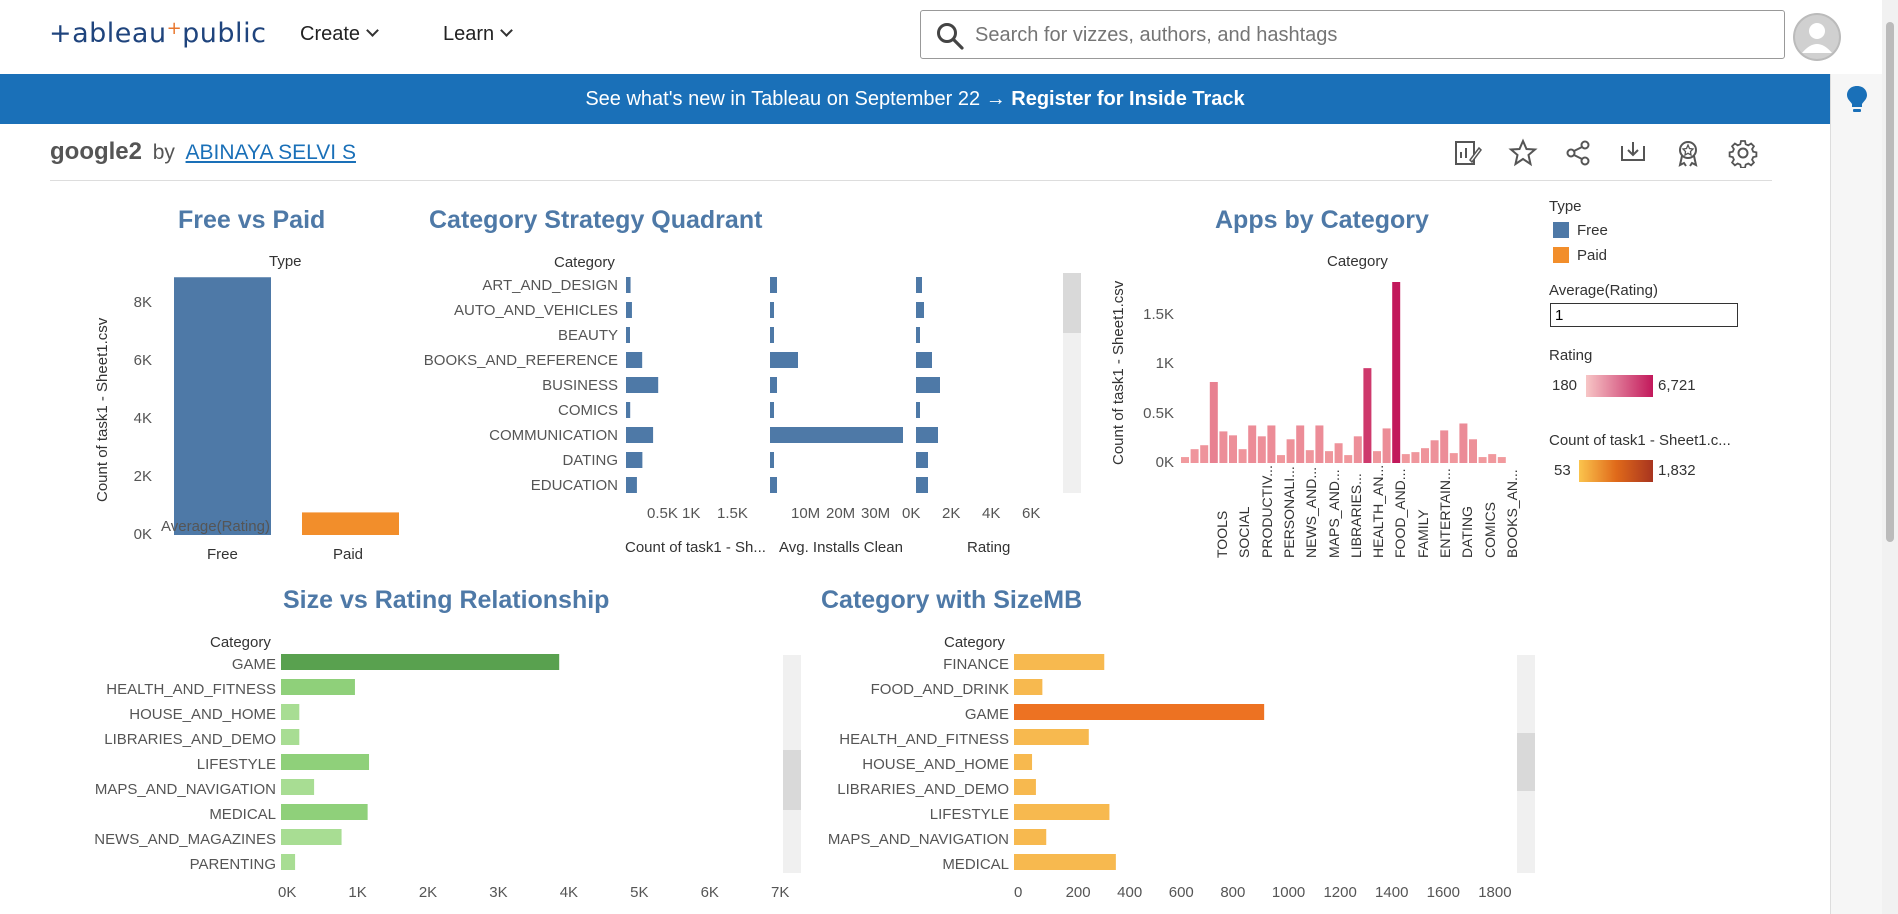 This screenshot has height=914, width=1898. I want to click on learn-menu: Learn, so click(478, 34).